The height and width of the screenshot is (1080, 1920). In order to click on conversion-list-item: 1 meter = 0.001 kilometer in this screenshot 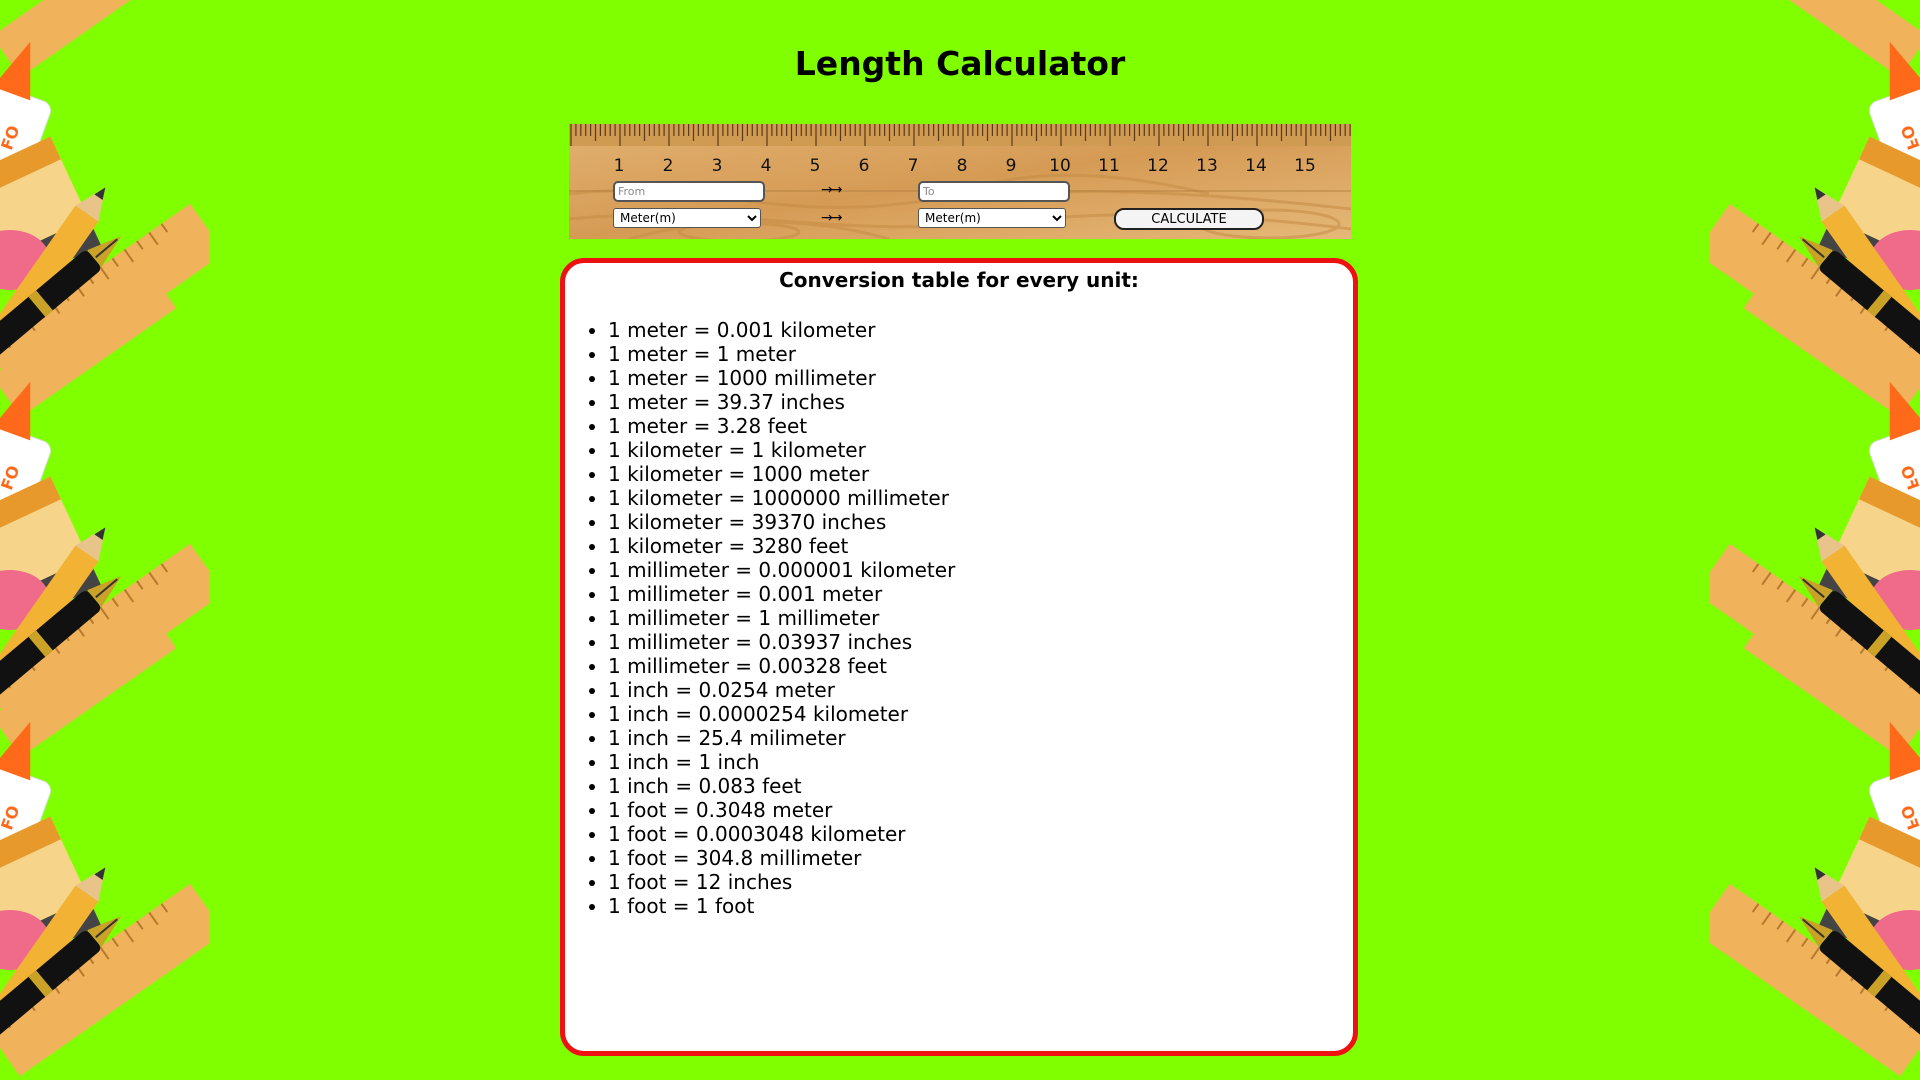, I will do `click(980, 330)`.